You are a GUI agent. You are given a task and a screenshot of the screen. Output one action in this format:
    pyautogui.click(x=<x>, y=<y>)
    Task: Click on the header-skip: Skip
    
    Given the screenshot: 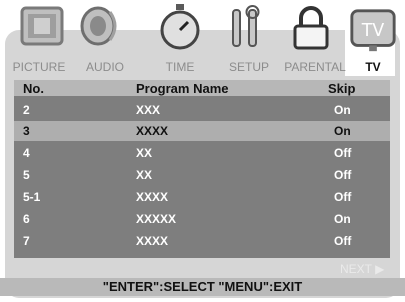 What is the action you would take?
    pyautogui.click(x=342, y=88)
    